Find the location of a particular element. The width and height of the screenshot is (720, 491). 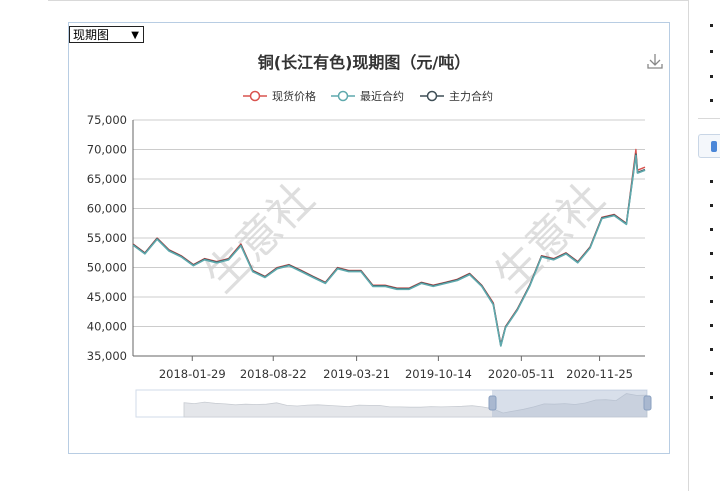

zoom-slider-window is located at coordinates (569, 403).